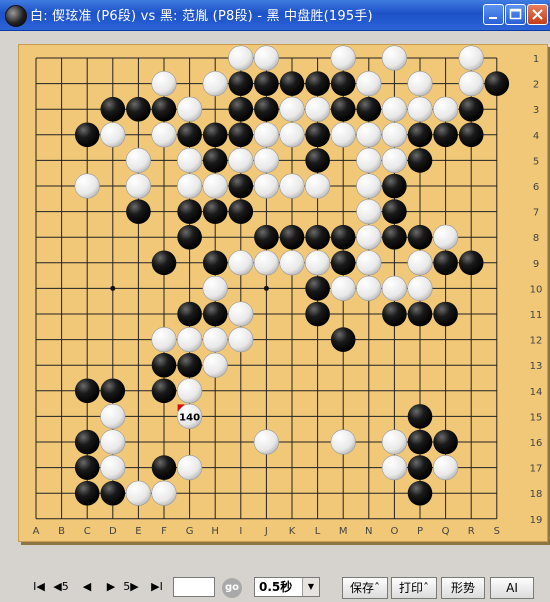 This screenshot has height=602, width=550. What do you see at coordinates (463, 588) in the screenshot?
I see `situation-button: 形势` at bounding box center [463, 588].